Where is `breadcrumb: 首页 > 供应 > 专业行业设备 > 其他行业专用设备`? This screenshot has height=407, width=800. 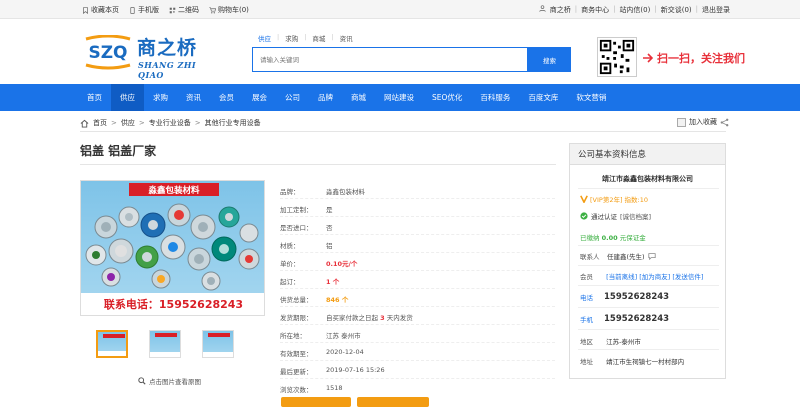
breadcrumb: 首页 > 供应 > 专业行业设备 > 其他行业专用设备 is located at coordinates (403, 123).